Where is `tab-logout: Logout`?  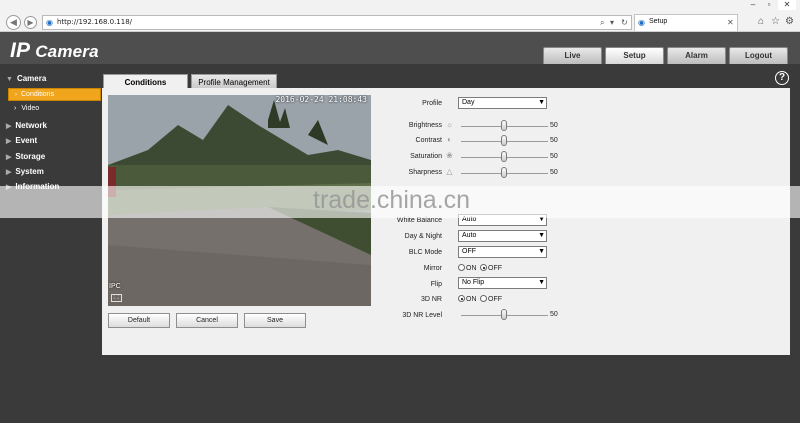
tab-logout: Logout is located at coordinates (758, 55).